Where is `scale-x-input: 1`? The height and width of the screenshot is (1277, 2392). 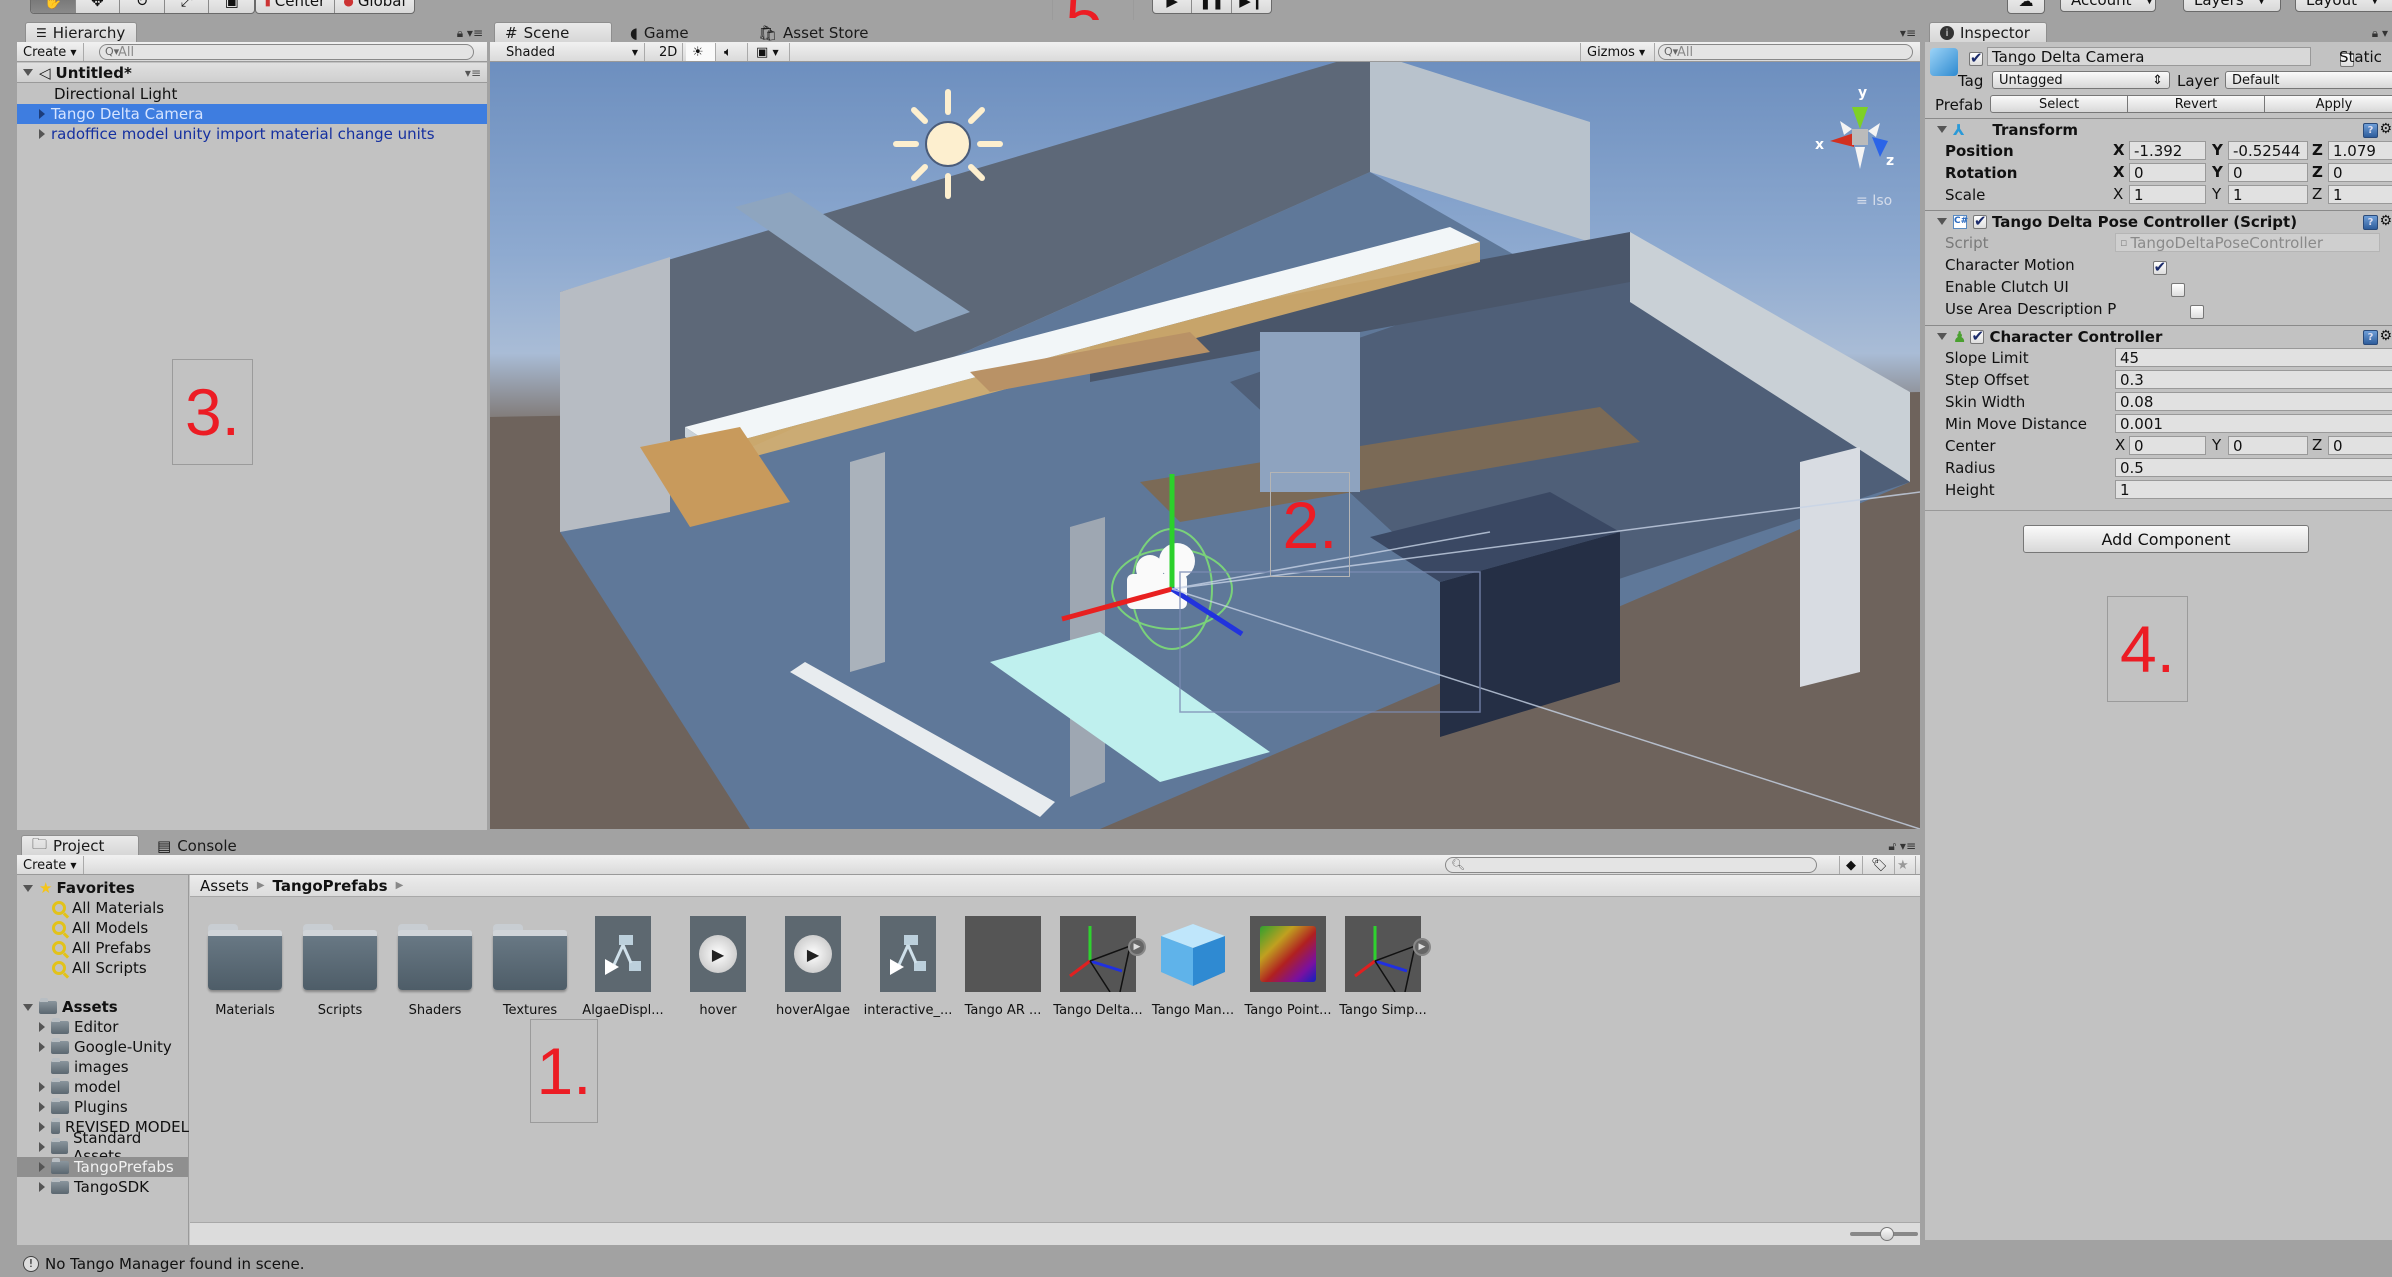 scale-x-input: 1 is located at coordinates (2167, 194).